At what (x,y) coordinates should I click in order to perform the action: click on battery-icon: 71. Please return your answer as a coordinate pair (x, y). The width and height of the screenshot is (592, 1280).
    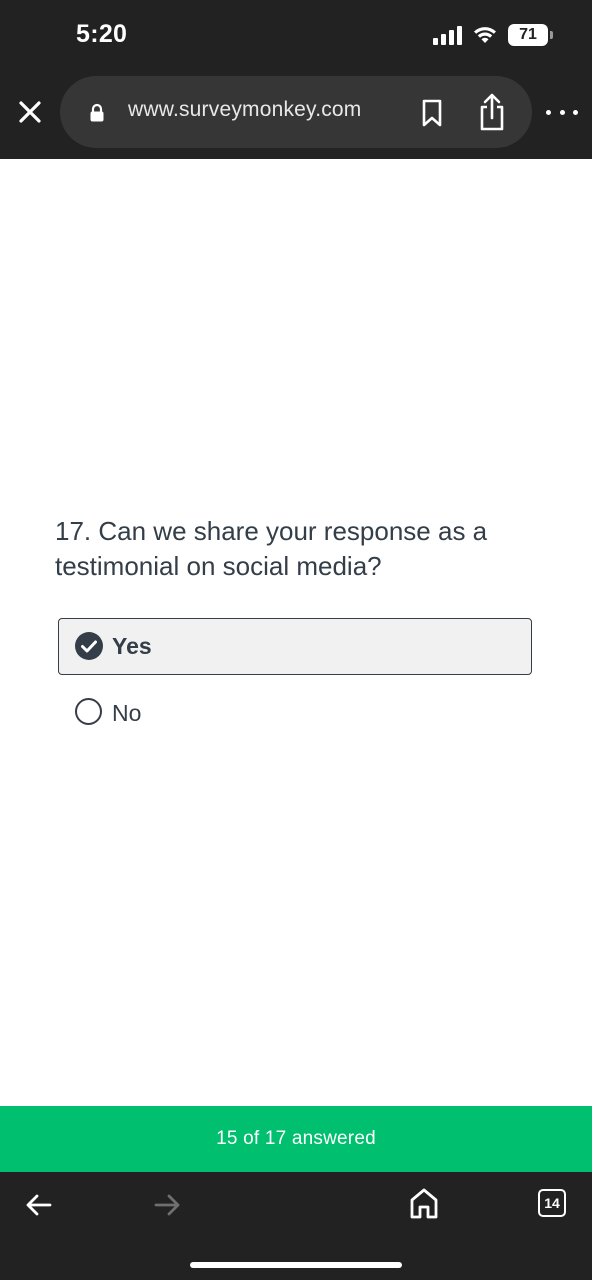
    Looking at the image, I should click on (530, 35).